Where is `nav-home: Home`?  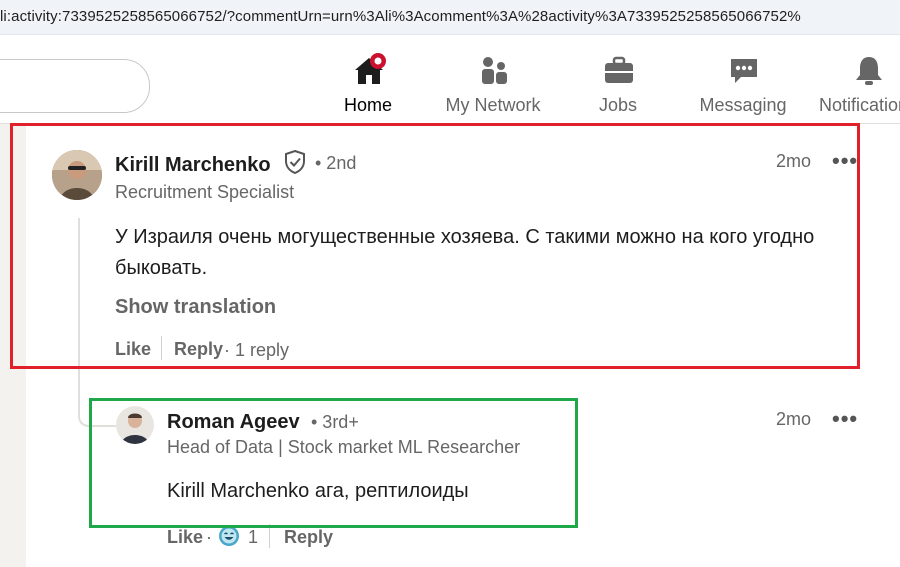 nav-home: Home is located at coordinates (368, 79).